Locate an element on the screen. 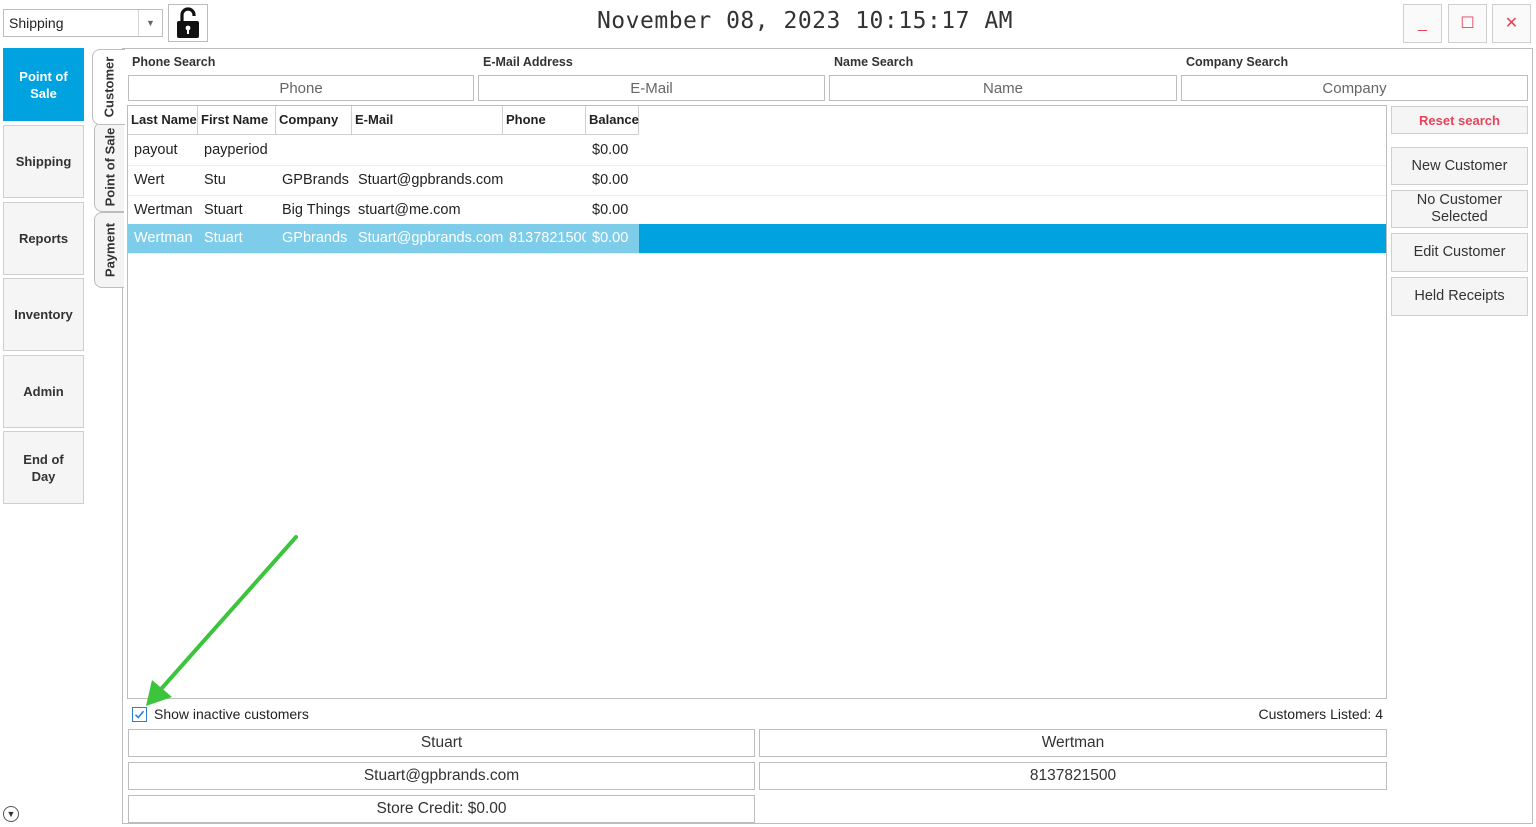  column-balance: Balance is located at coordinates (612, 120).